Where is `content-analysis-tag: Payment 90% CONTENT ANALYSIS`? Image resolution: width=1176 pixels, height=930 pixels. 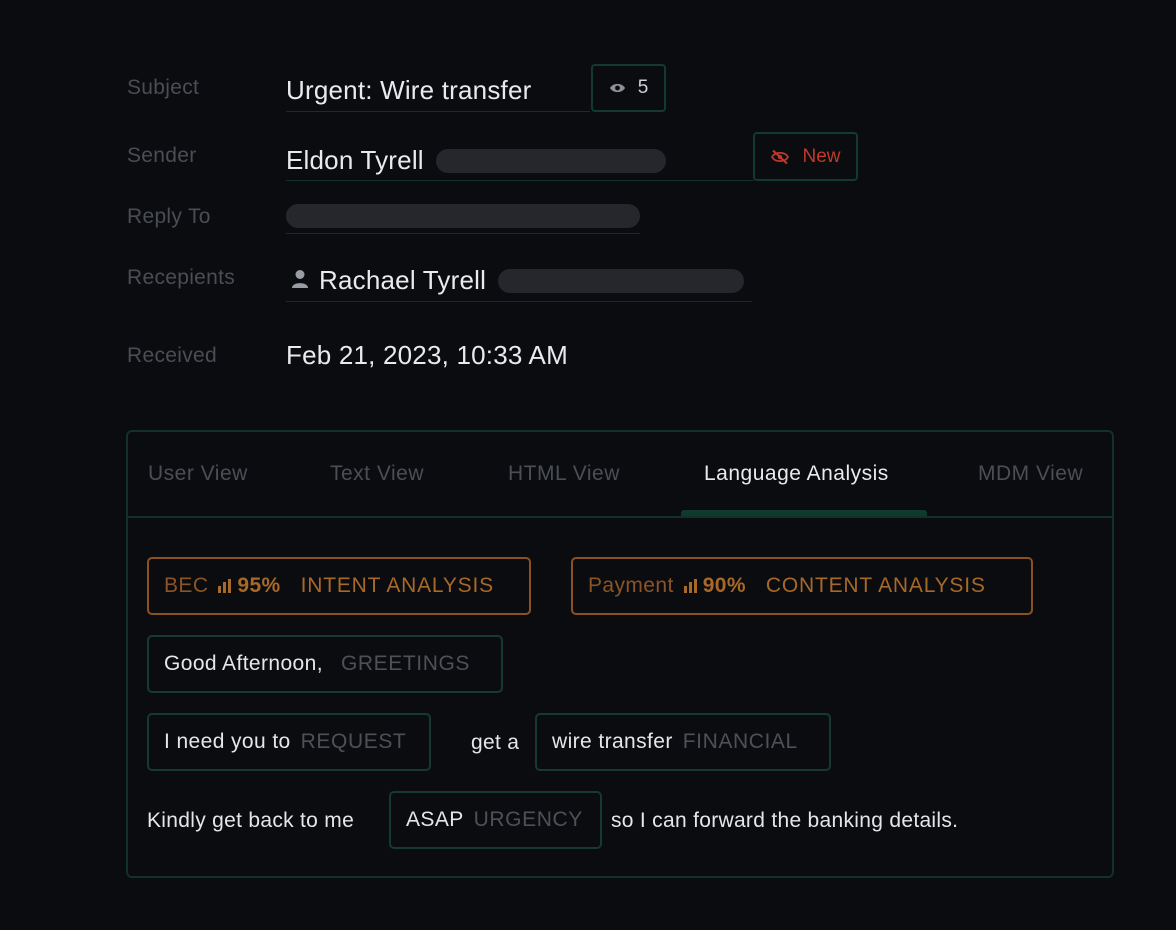
content-analysis-tag: Payment 90% CONTENT ANALYSIS is located at coordinates (802, 586).